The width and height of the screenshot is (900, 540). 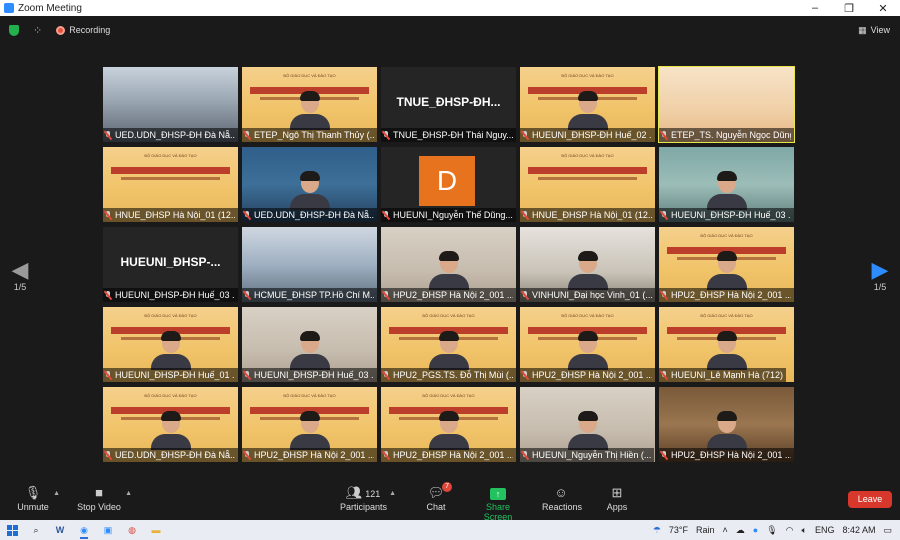 What do you see at coordinates (849, 8) in the screenshot?
I see `maximize-button: ❐` at bounding box center [849, 8].